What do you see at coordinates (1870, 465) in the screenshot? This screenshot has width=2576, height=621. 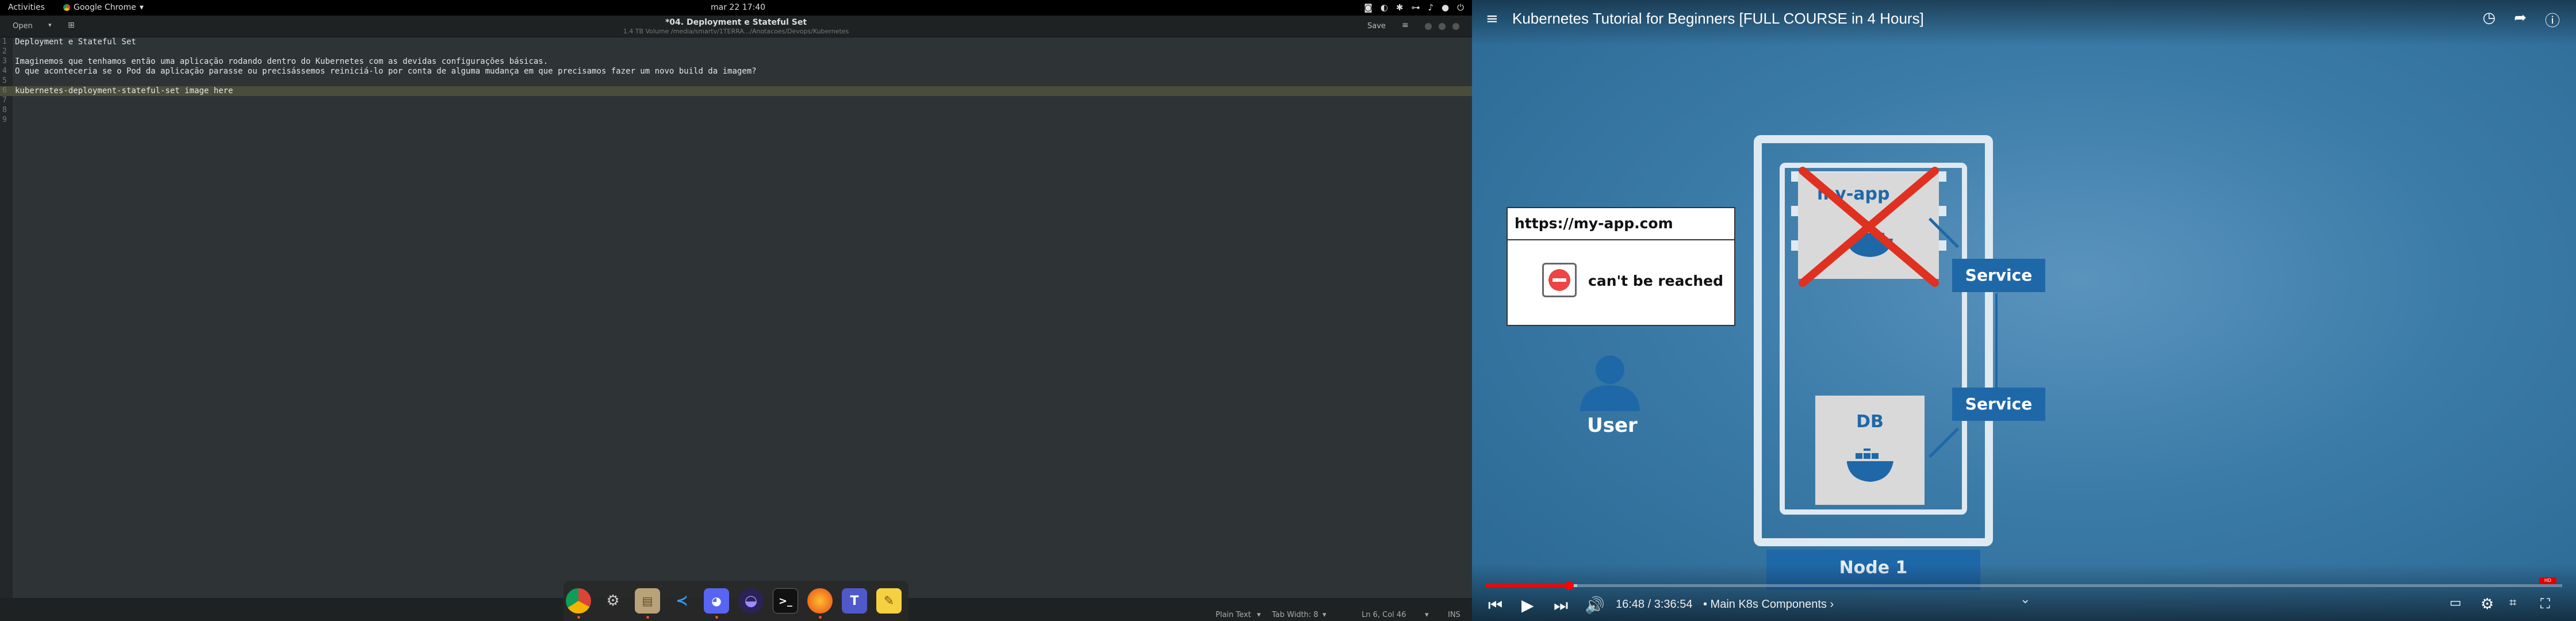 I see `docker-whale-icon` at bounding box center [1870, 465].